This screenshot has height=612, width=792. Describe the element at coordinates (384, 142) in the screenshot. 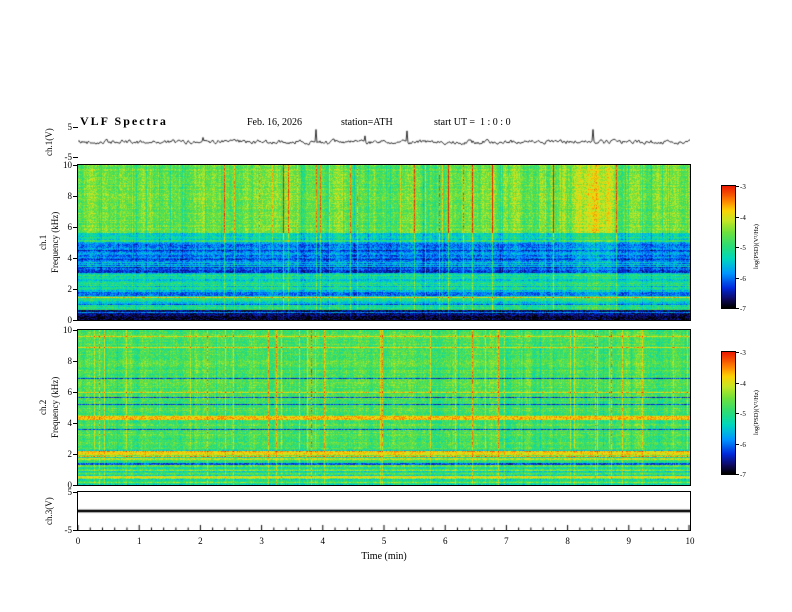

I see `ch1-waveform-plot` at that location.